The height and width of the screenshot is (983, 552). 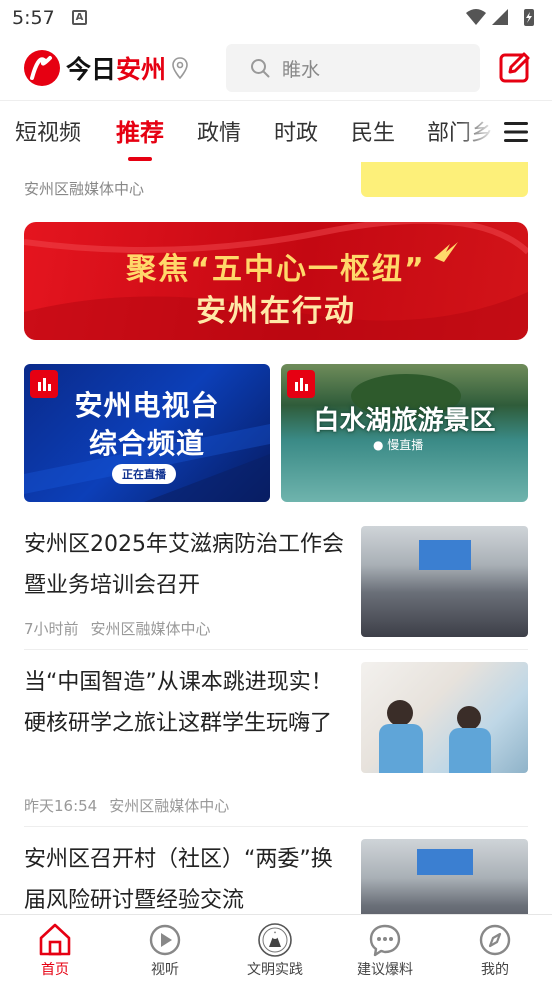 What do you see at coordinates (495, 940) in the screenshot?
I see `compass-icon` at bounding box center [495, 940].